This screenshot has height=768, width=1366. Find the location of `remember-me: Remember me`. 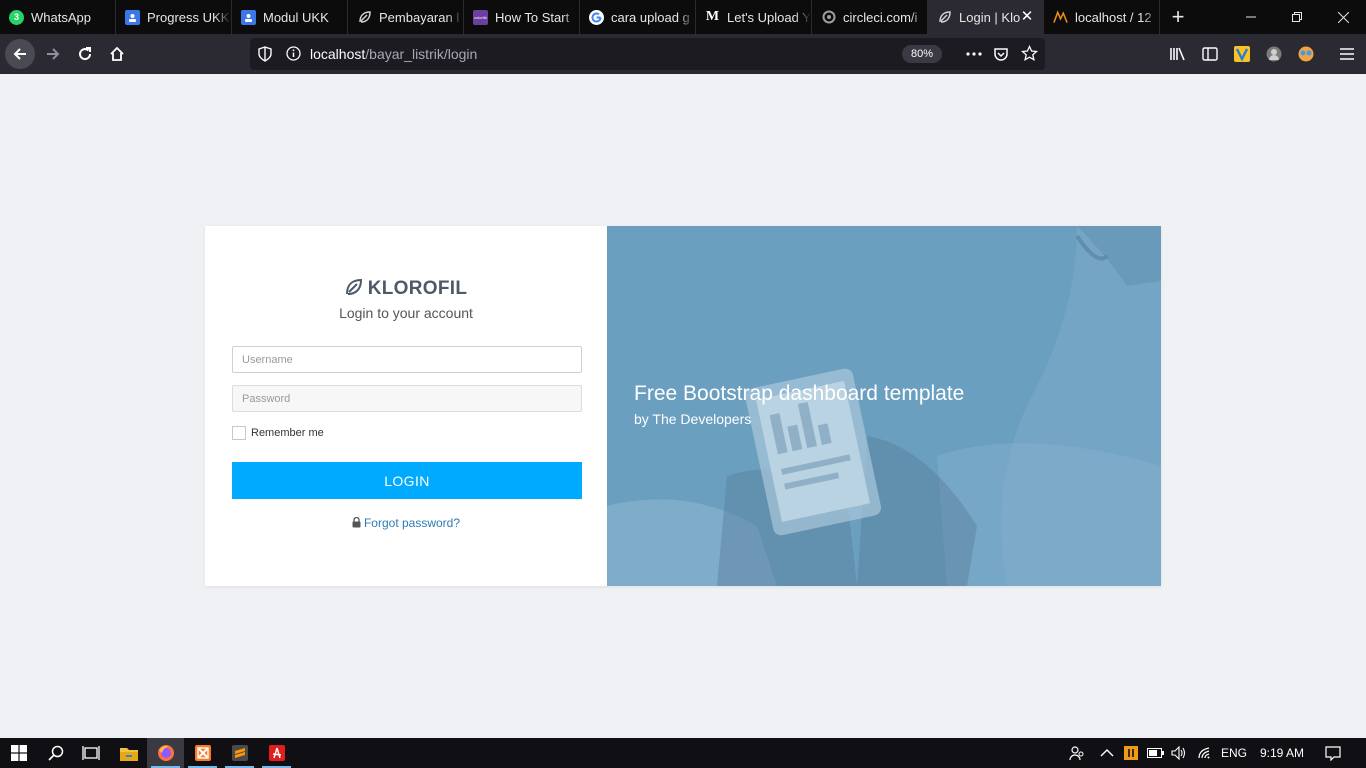

remember-me: Remember me is located at coordinates (278, 433).